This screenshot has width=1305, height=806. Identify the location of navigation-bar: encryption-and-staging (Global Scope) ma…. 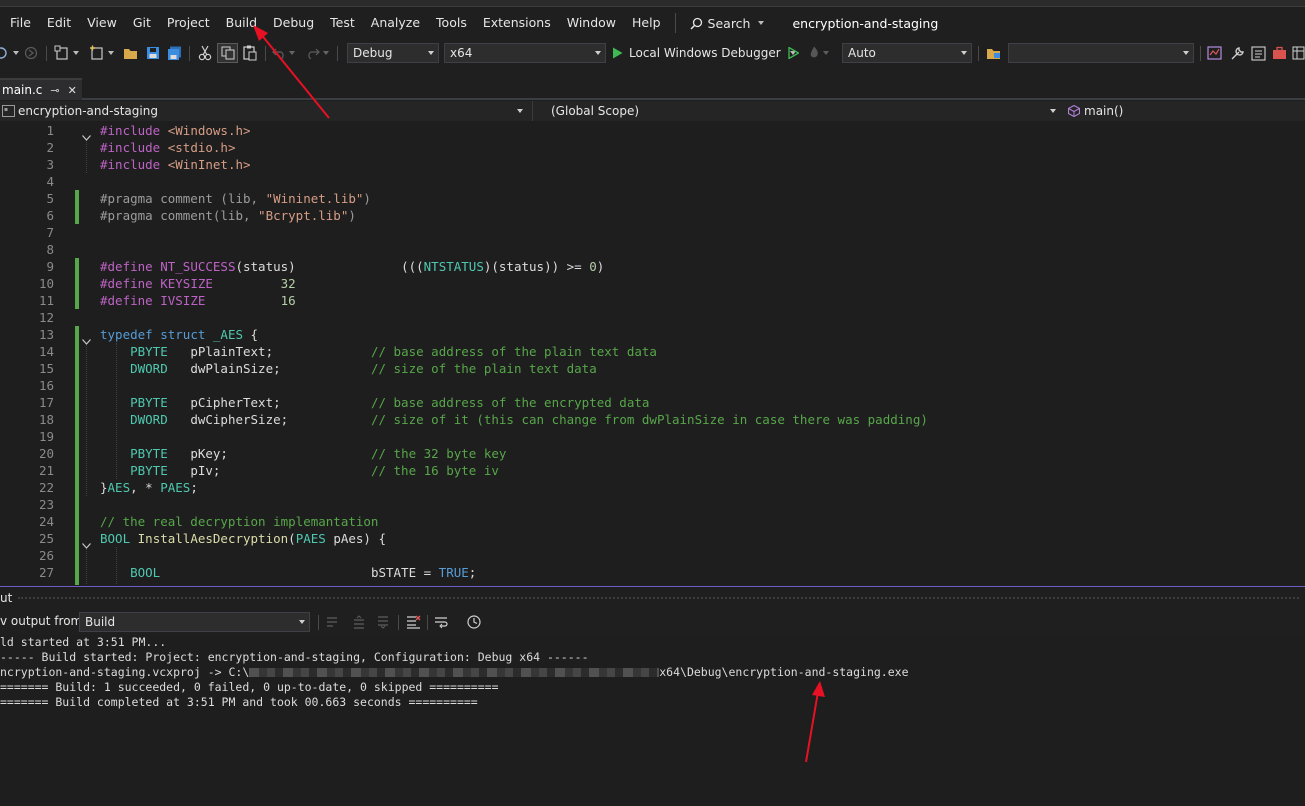
(652, 111).